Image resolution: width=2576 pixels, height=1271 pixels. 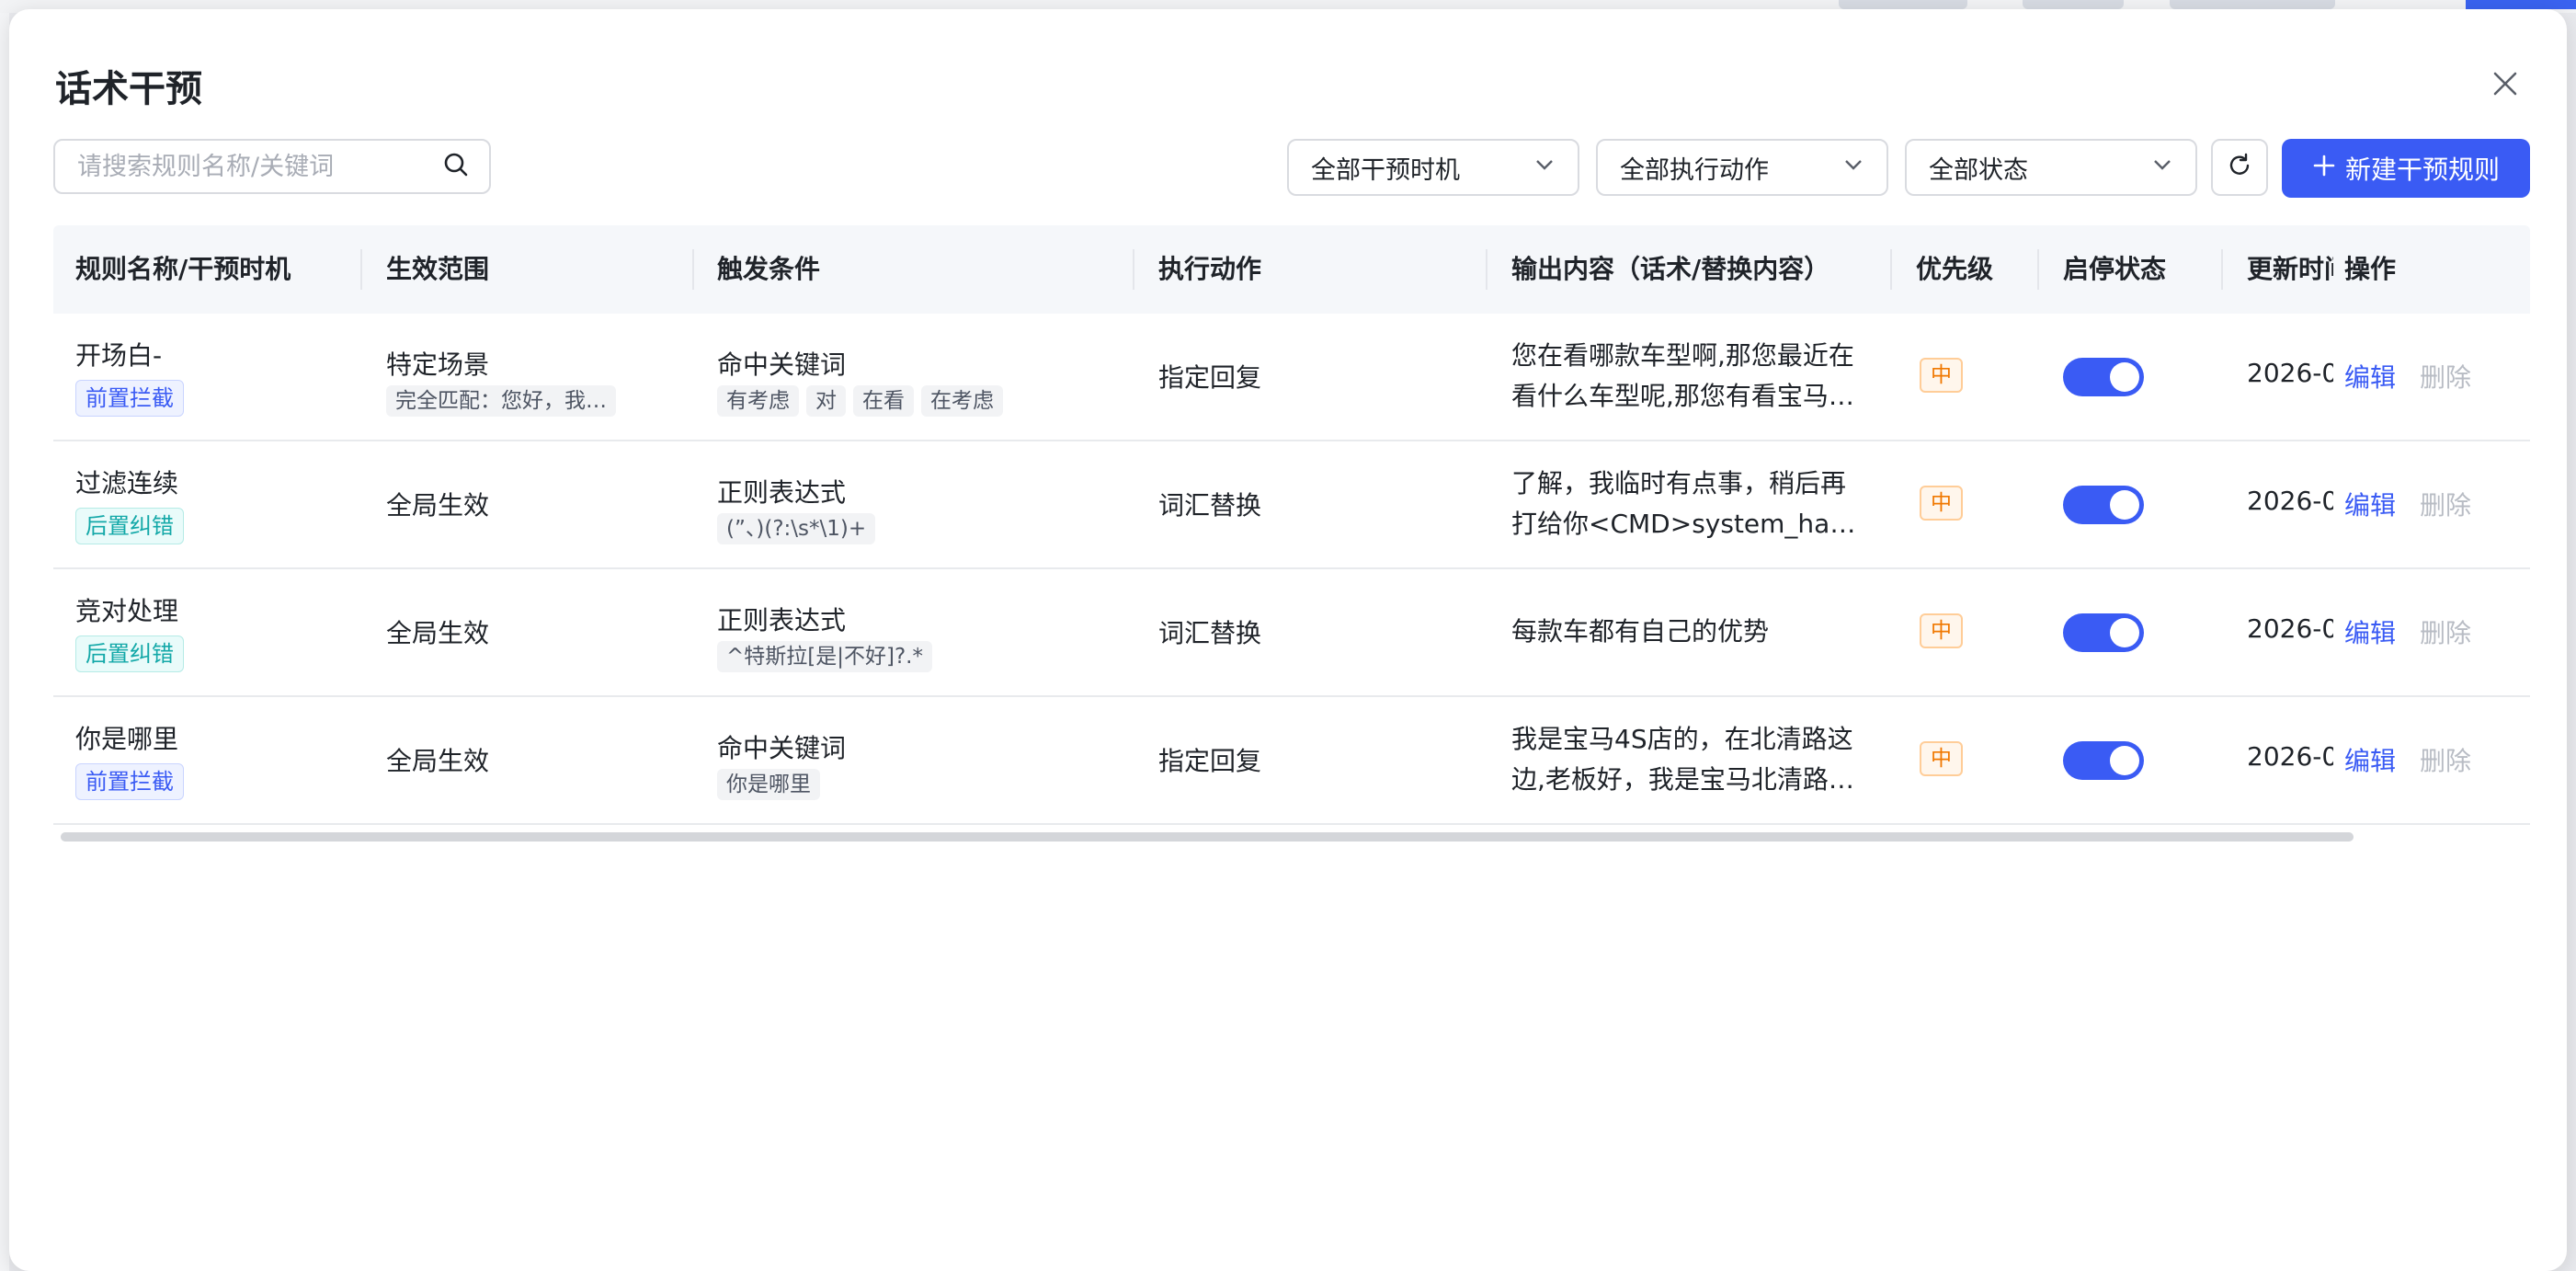 I want to click on plus-icon, so click(x=2324, y=169).